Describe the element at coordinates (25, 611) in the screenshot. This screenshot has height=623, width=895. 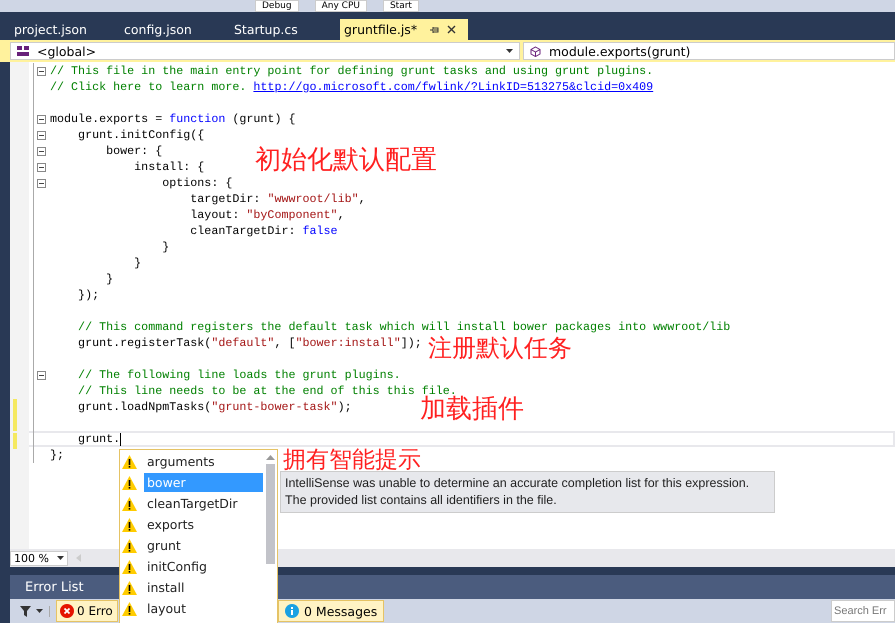
I see `filter-icon` at that location.